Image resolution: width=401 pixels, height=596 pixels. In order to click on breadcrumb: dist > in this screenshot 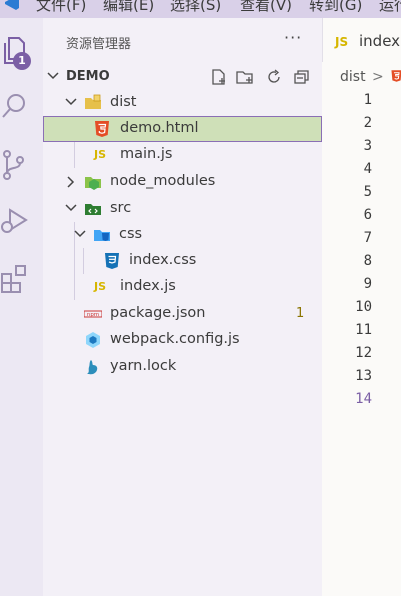, I will do `click(370, 77)`.